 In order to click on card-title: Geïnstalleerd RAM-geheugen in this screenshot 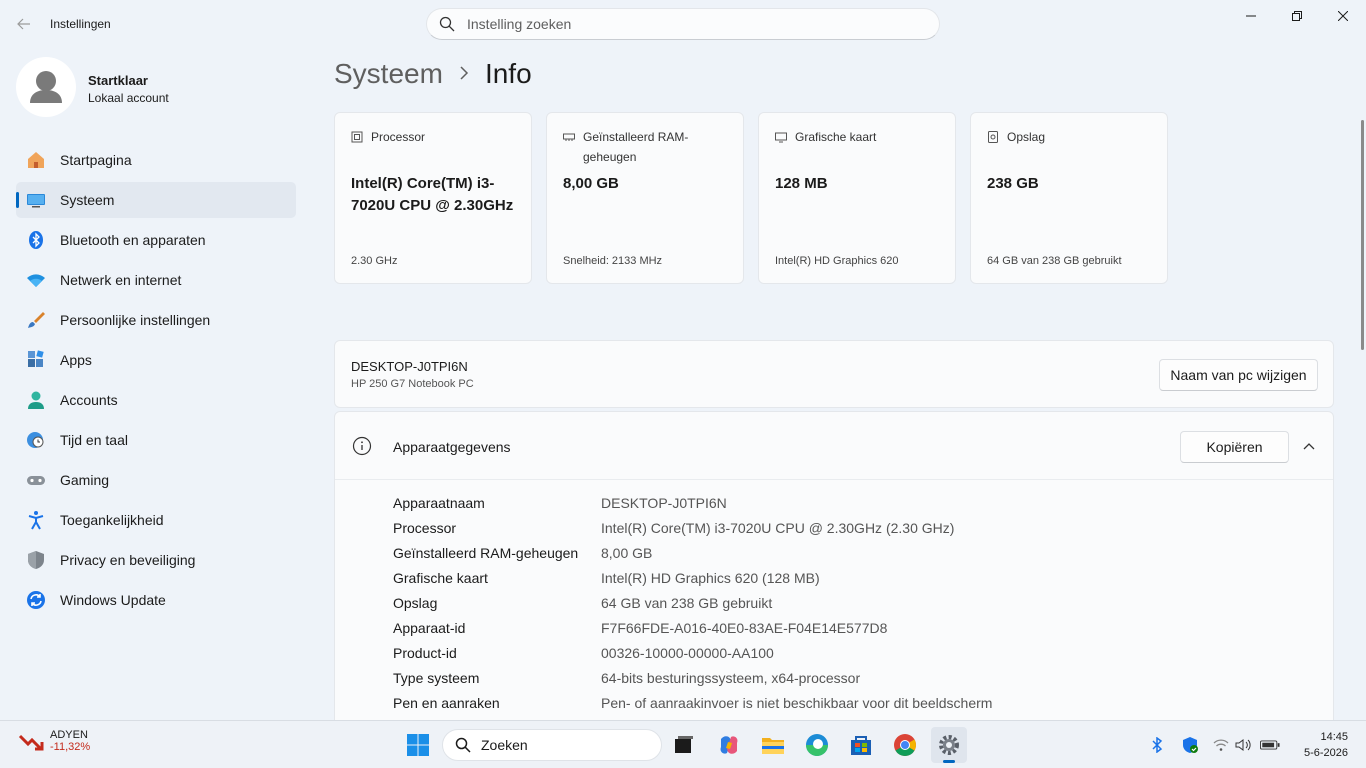, I will do `click(636, 147)`.